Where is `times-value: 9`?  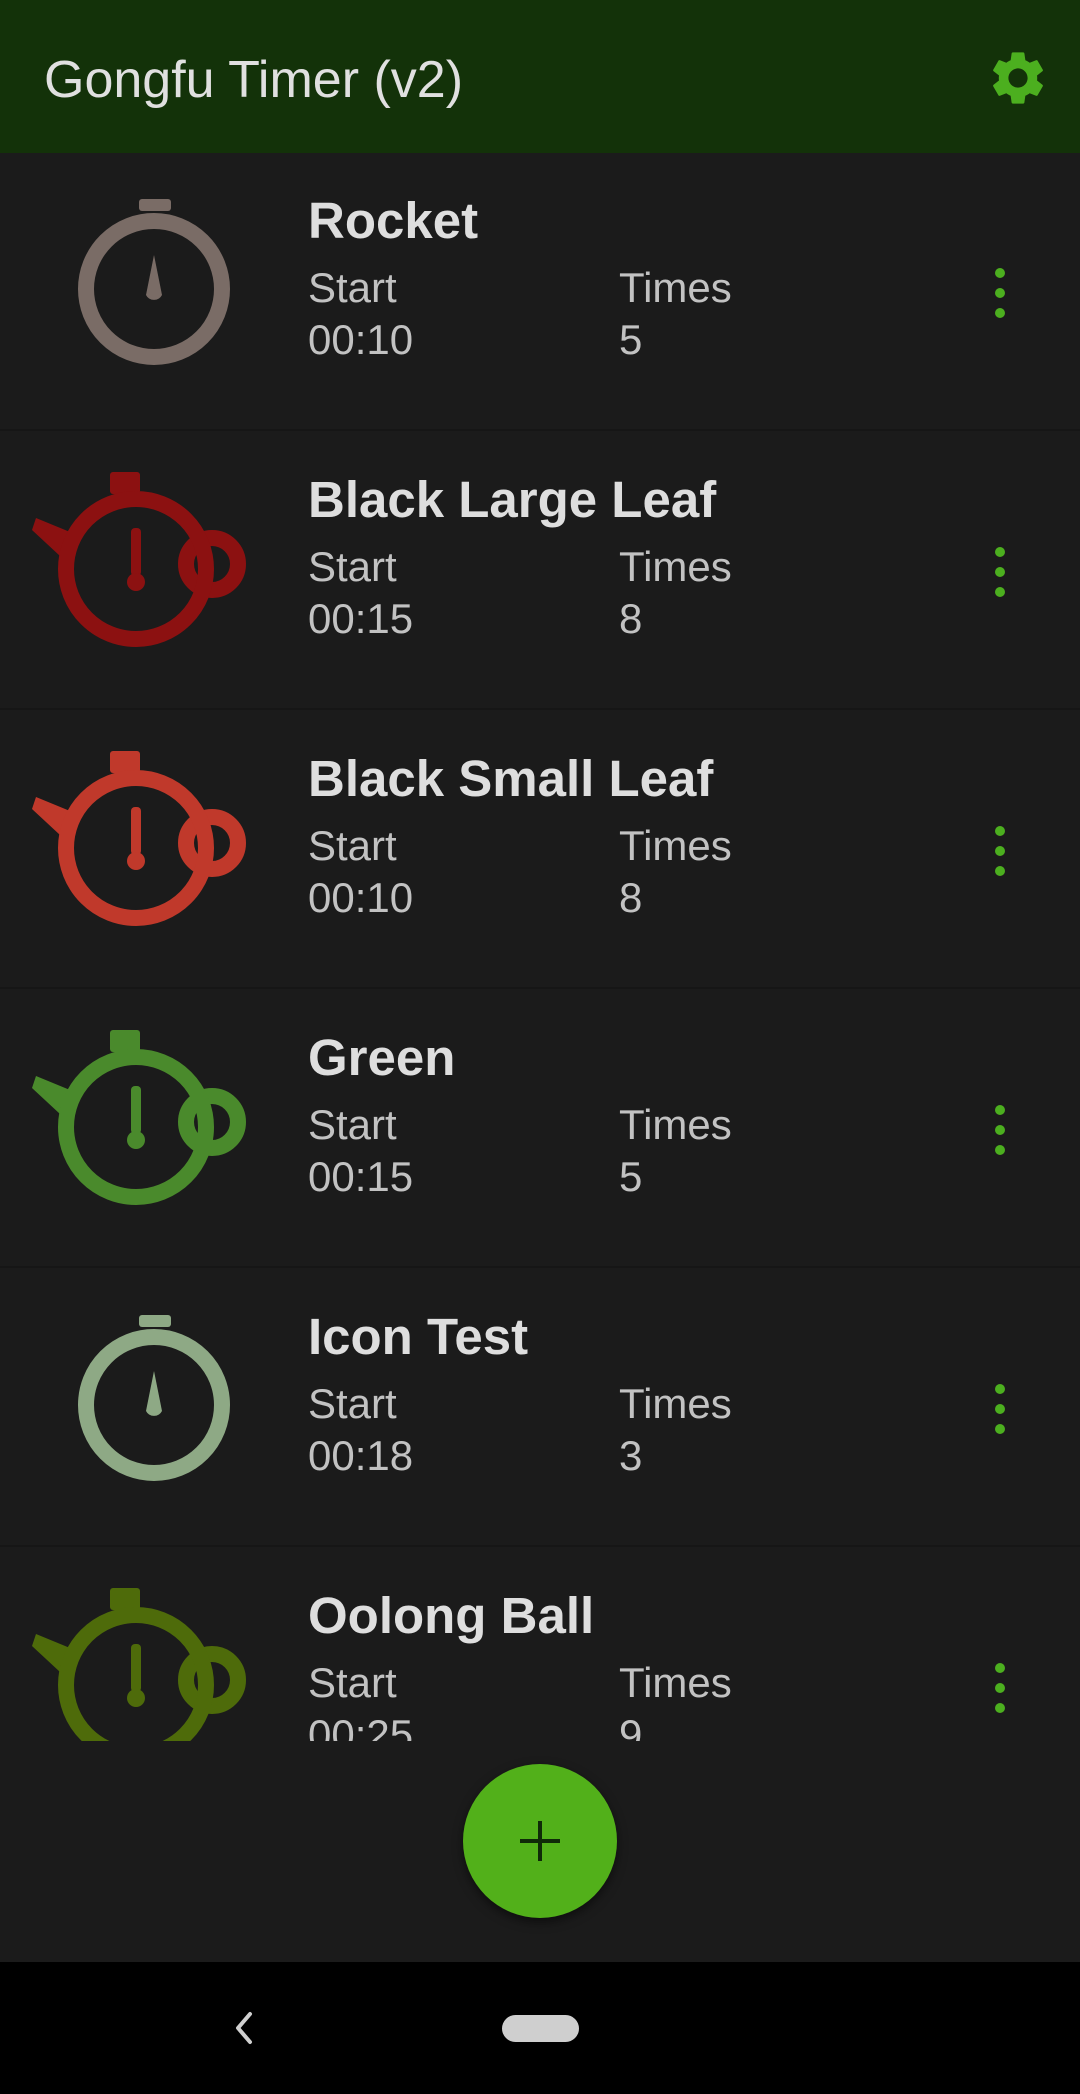
times-value: 9 is located at coordinates (631, 1726).